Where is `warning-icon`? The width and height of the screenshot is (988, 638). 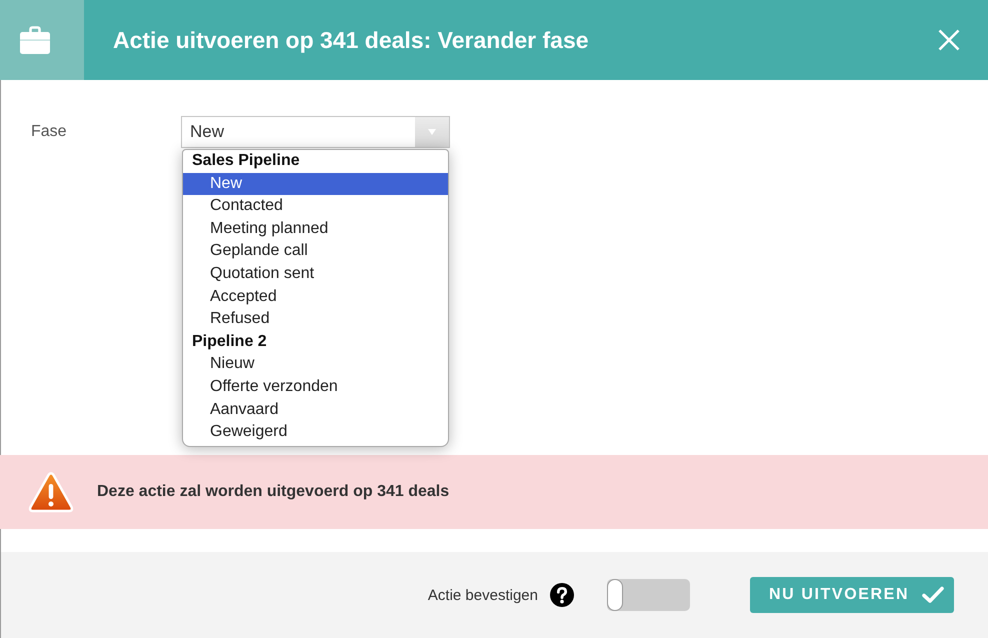
warning-icon is located at coordinates (51, 492).